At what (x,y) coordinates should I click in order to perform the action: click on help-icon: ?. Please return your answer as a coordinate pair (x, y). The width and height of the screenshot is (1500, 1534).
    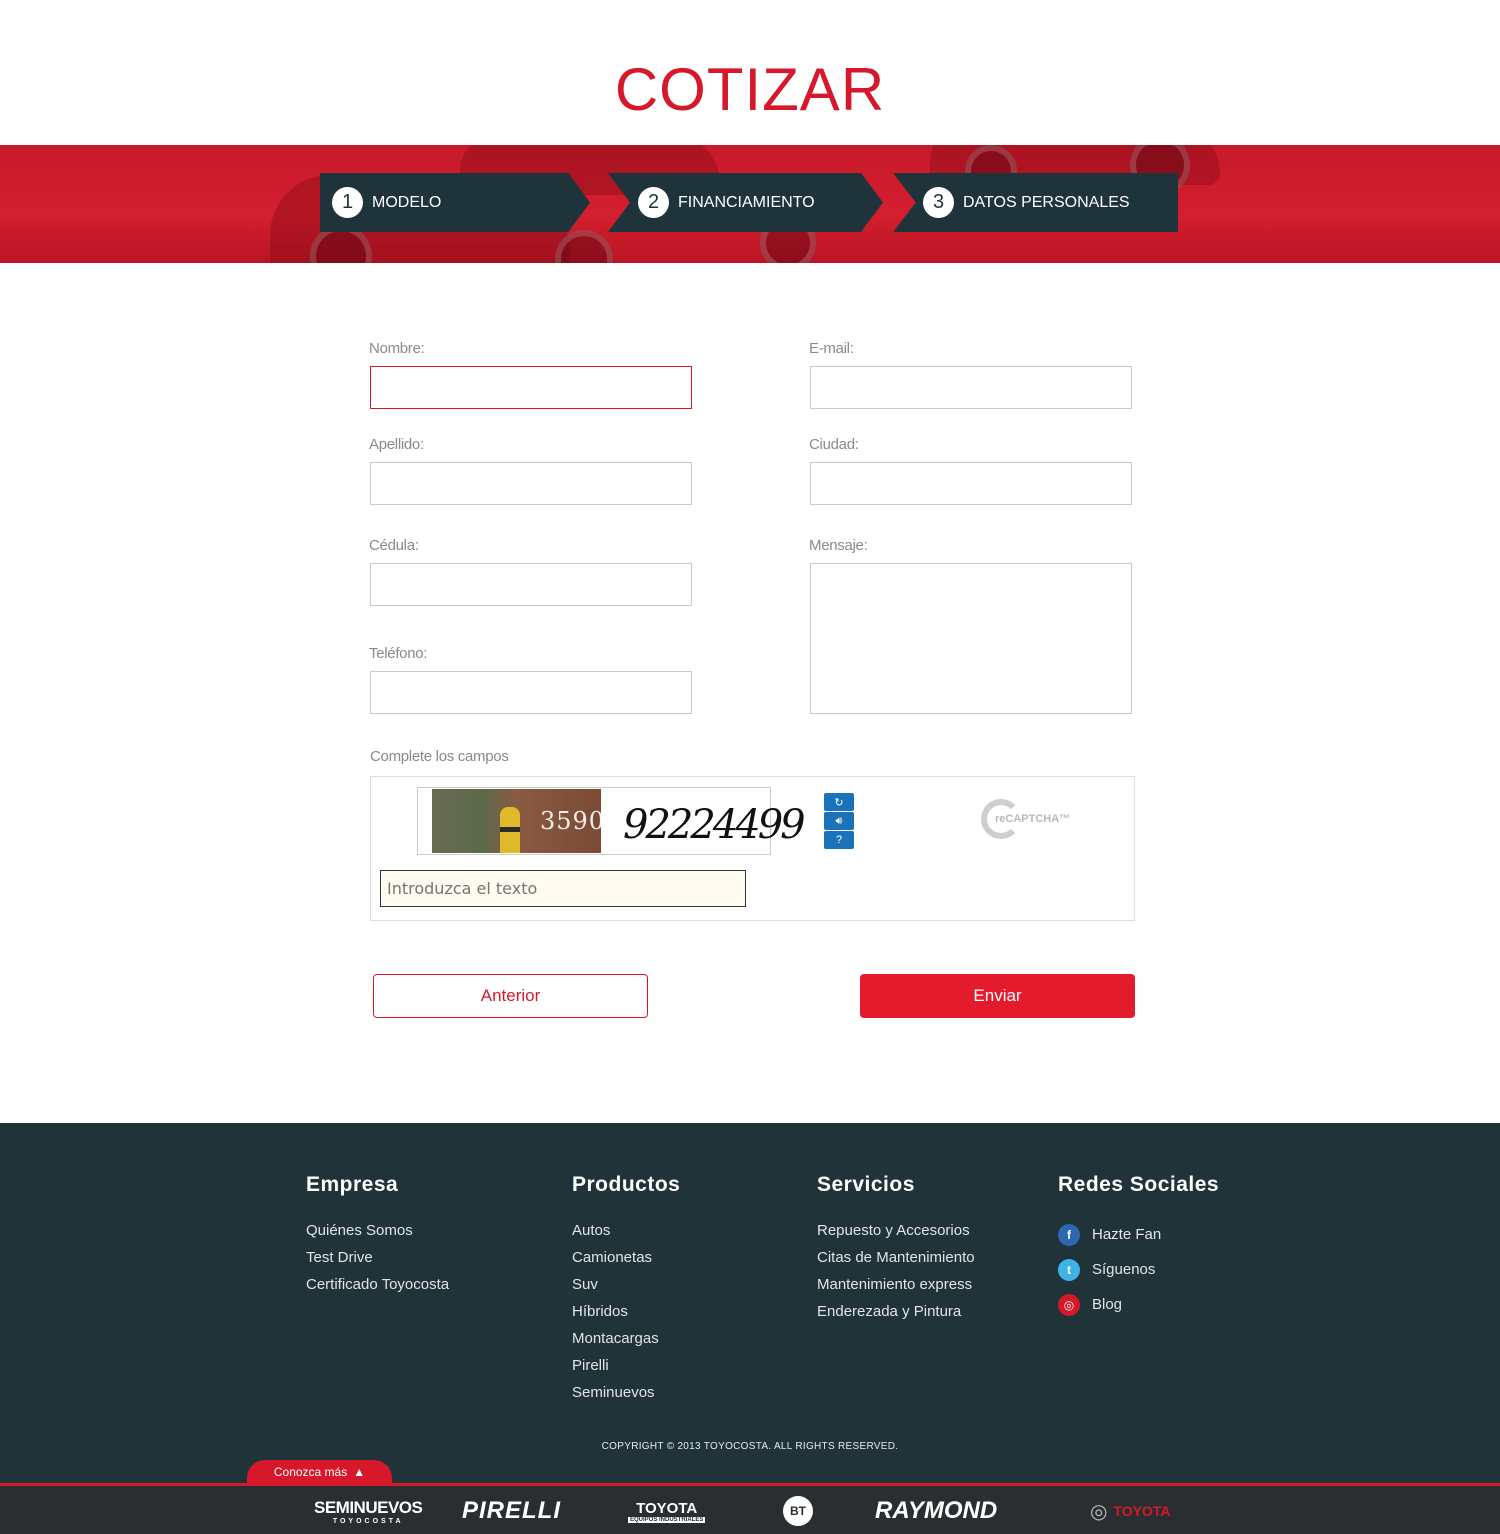
    Looking at the image, I should click on (839, 840).